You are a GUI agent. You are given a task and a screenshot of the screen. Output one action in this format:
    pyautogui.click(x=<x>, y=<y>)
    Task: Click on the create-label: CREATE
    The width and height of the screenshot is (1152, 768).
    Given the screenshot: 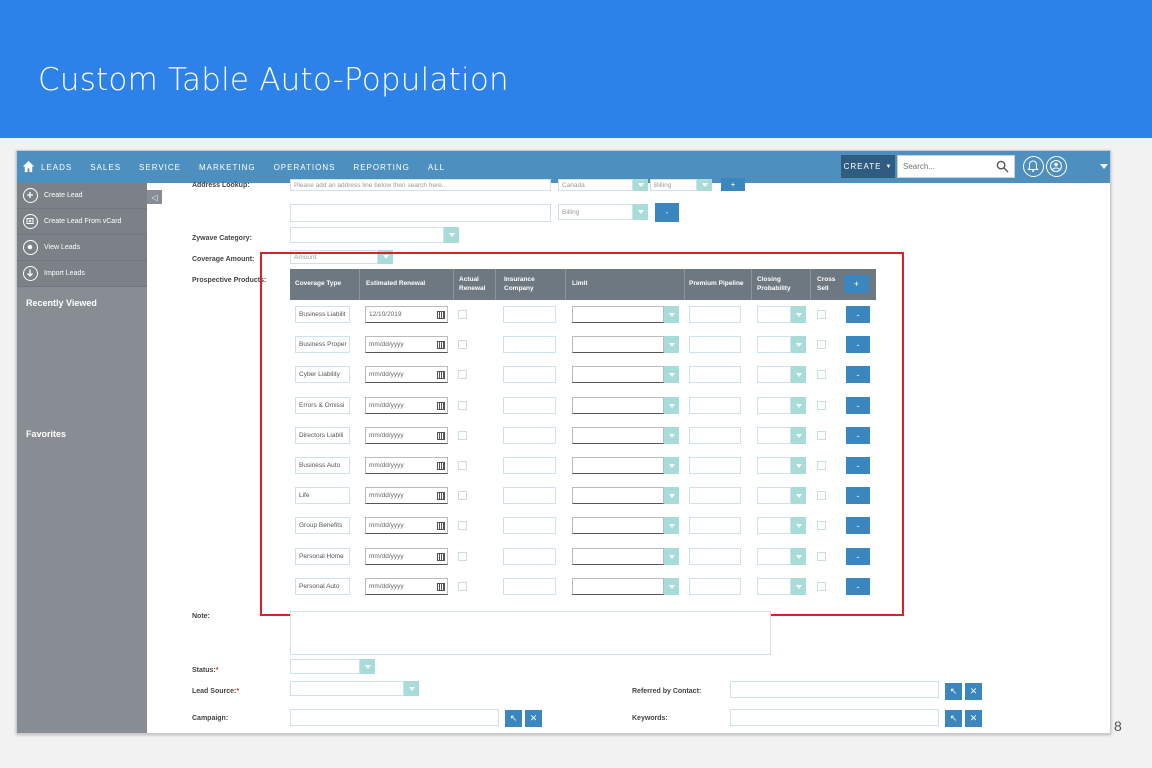 What is the action you would take?
    pyautogui.click(x=862, y=166)
    